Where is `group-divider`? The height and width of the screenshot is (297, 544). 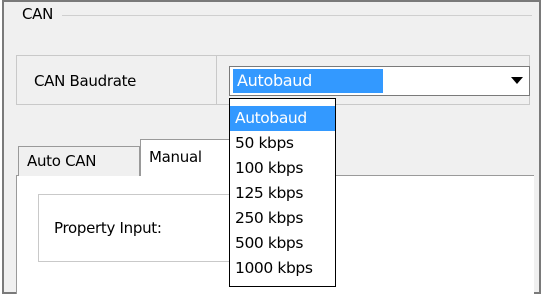
group-divider is located at coordinates (297, 15).